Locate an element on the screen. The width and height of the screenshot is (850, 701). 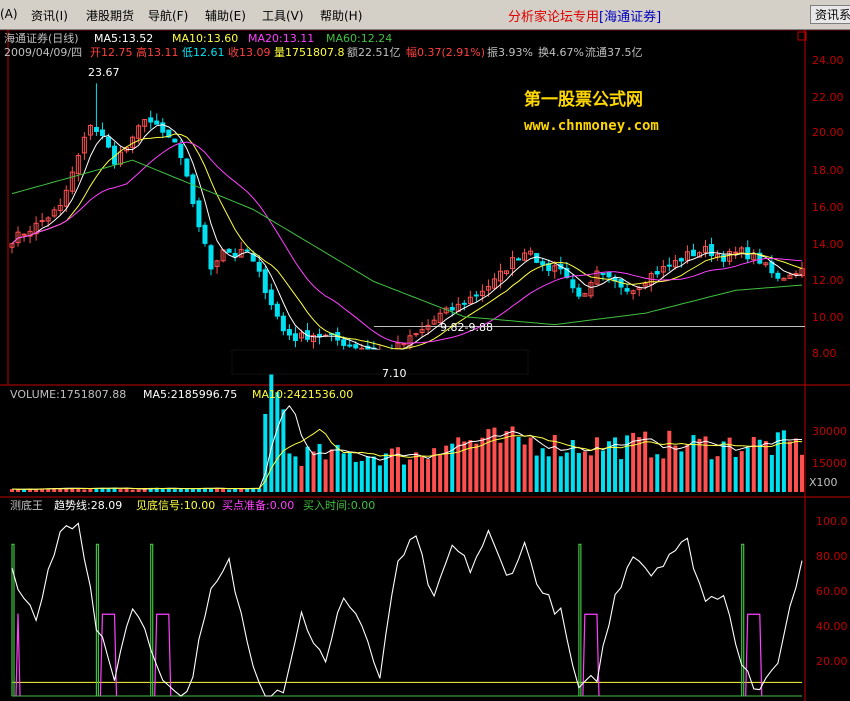
redaction-box is located at coordinates (380, 362).